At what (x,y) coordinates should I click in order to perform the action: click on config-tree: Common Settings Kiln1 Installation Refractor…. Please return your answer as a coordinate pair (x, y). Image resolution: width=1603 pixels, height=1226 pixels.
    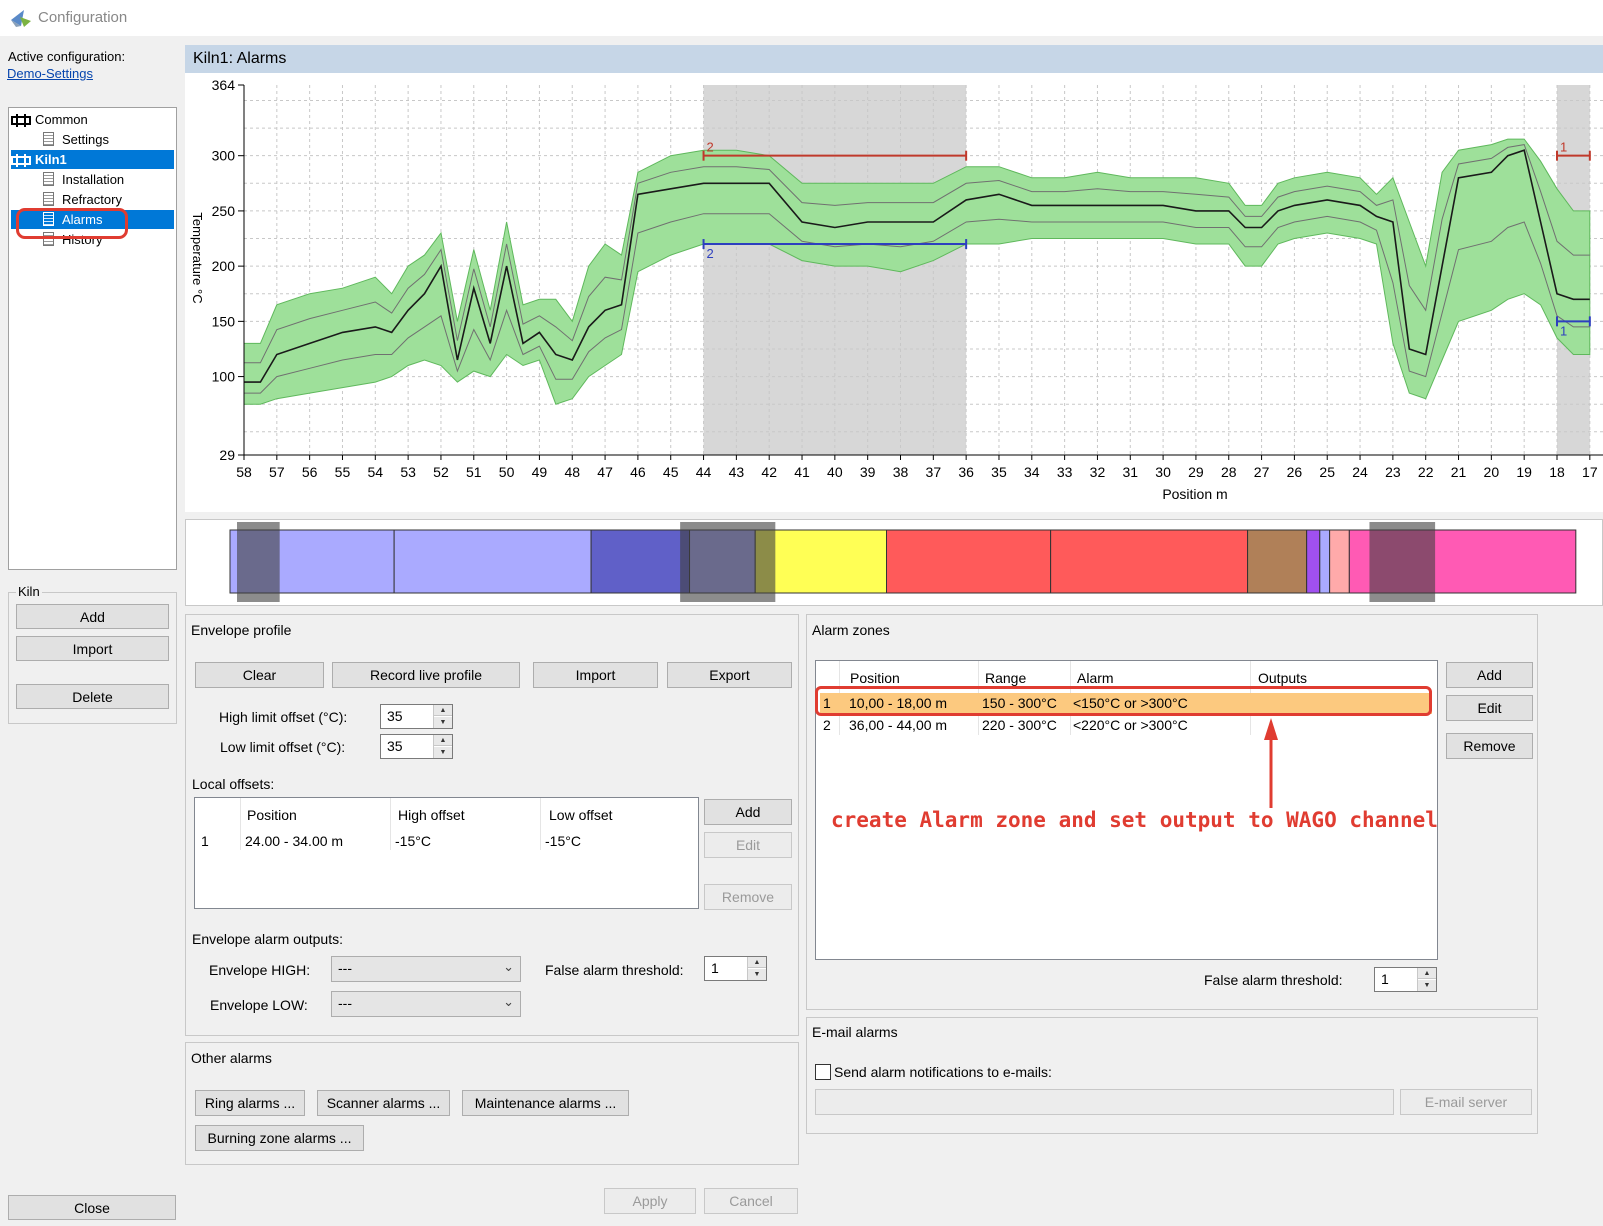
    Looking at the image, I should click on (92, 338).